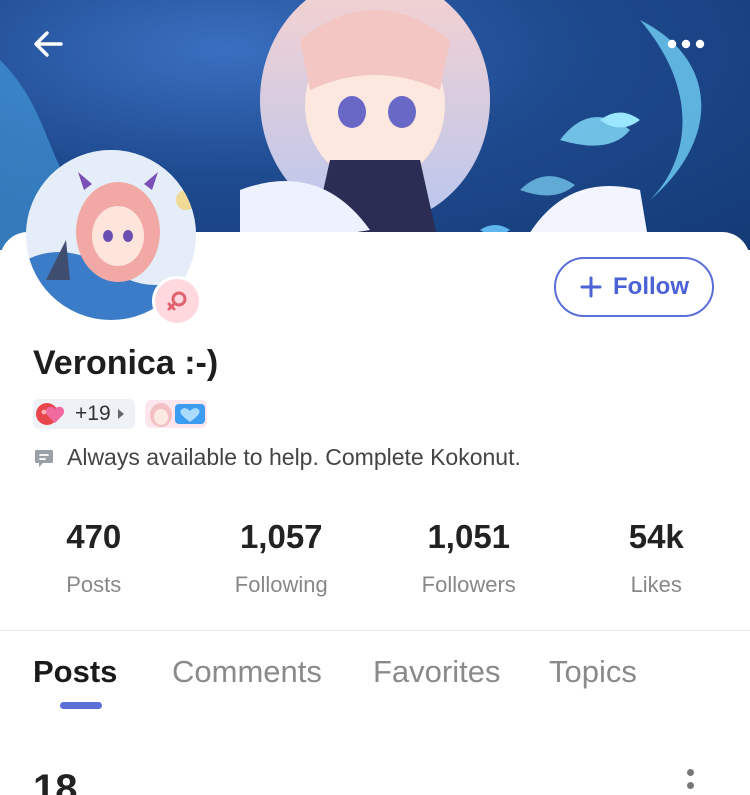 Image resolution: width=750 pixels, height=795 pixels. What do you see at coordinates (375, 630) in the screenshot?
I see `section-divider` at bounding box center [375, 630].